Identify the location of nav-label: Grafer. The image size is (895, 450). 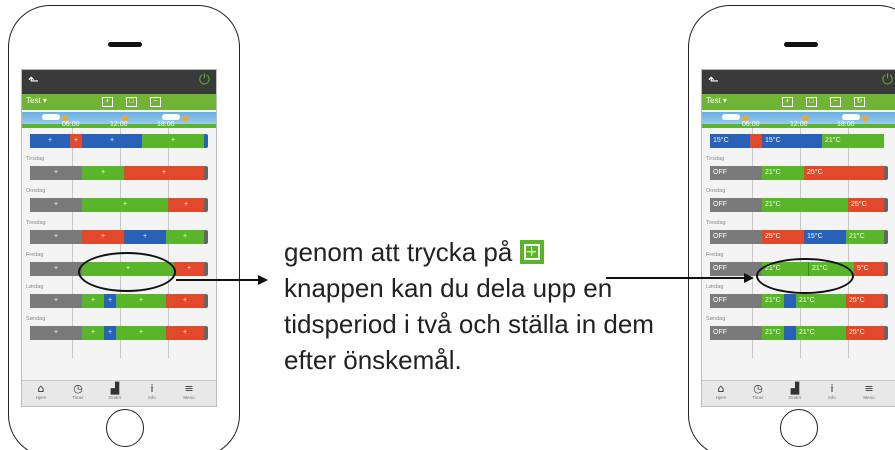
(115, 397).